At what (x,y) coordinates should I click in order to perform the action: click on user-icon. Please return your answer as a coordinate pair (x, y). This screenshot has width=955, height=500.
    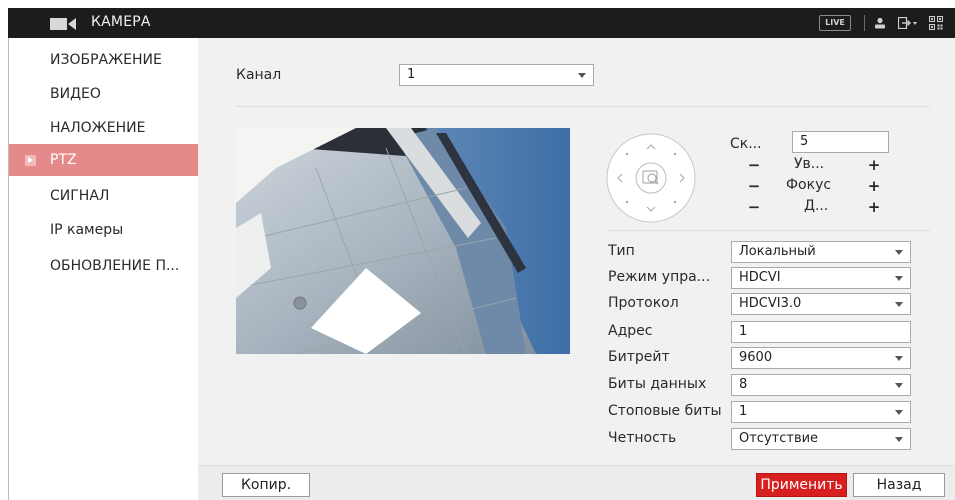
    Looking at the image, I should click on (880, 23).